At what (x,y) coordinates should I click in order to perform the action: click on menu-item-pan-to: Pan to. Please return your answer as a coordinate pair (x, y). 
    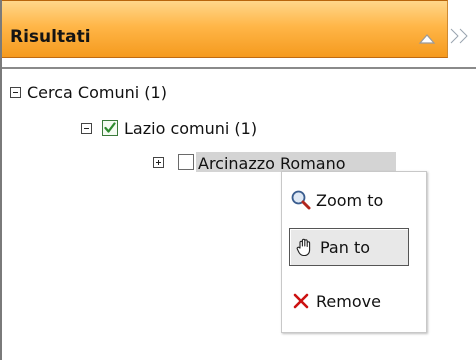
    Looking at the image, I should click on (349, 247).